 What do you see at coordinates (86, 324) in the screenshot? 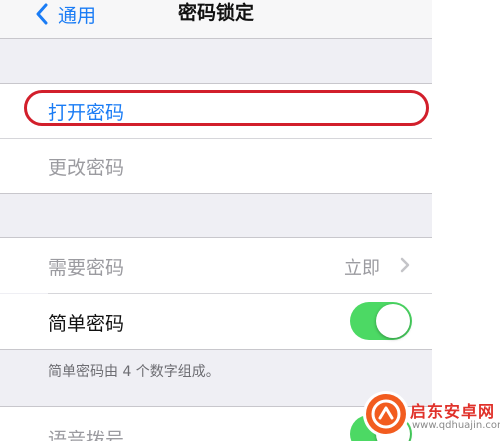
I see `simple-passcode-label: 简单密码` at bounding box center [86, 324].